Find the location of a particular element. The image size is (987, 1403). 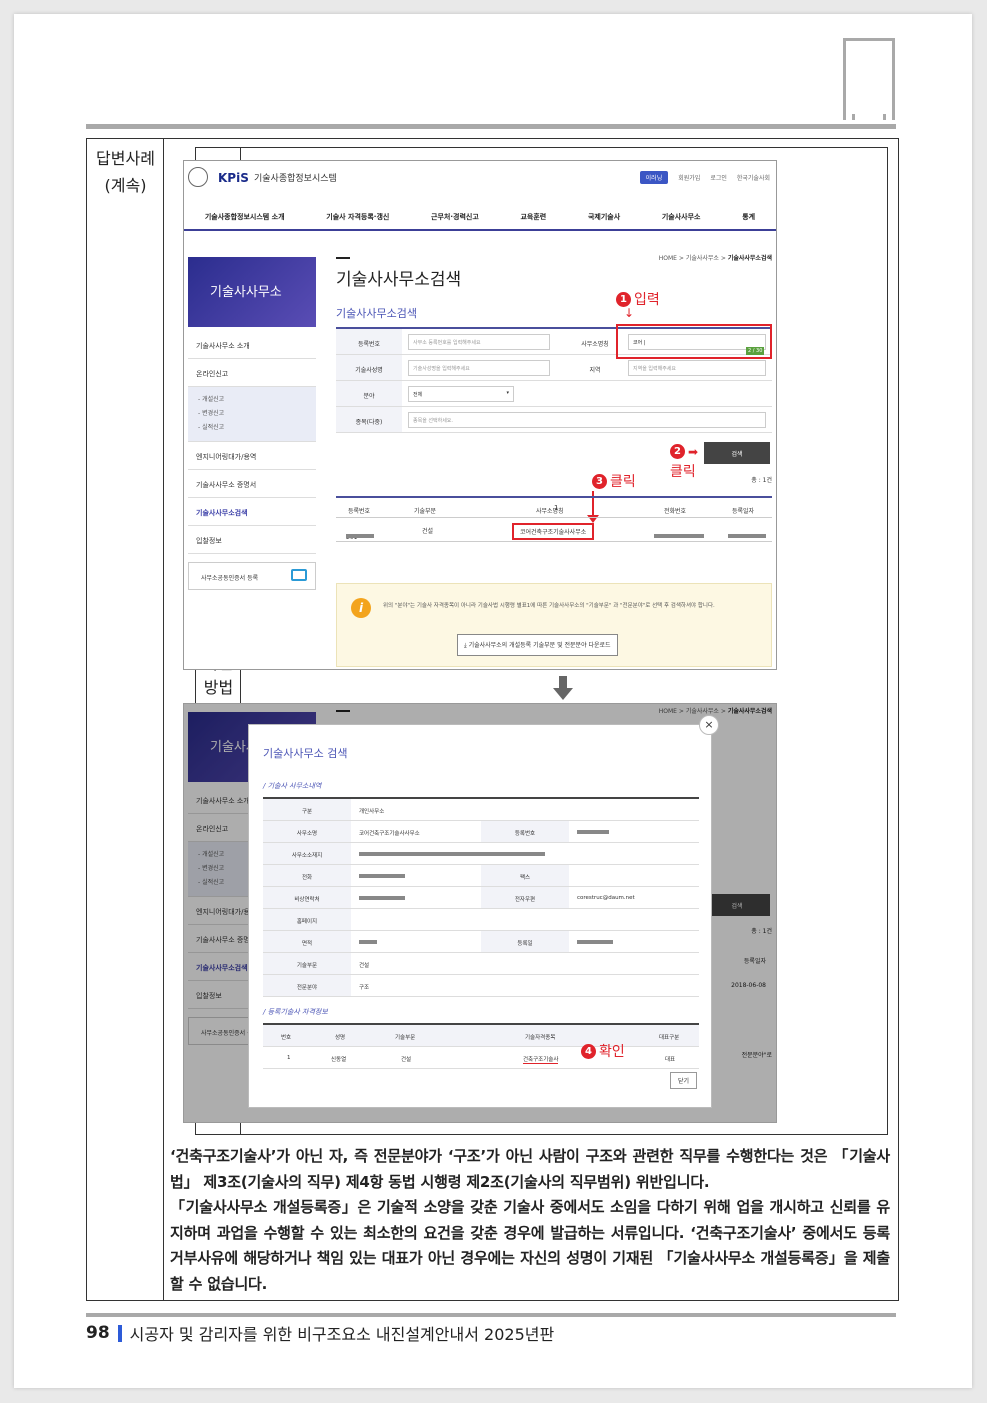

gnb-item: 기술사사무소 is located at coordinates (681, 217).